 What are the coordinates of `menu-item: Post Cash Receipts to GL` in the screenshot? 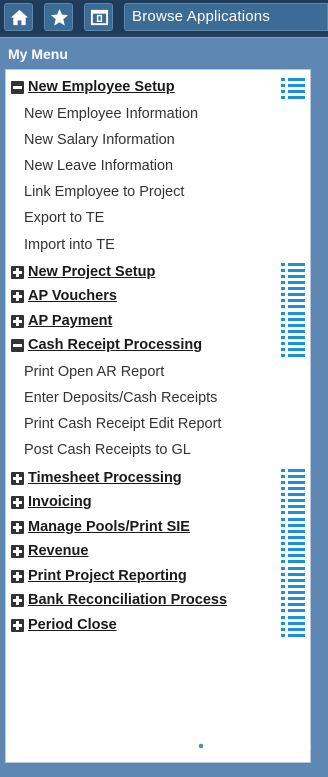 It's located at (107, 450).